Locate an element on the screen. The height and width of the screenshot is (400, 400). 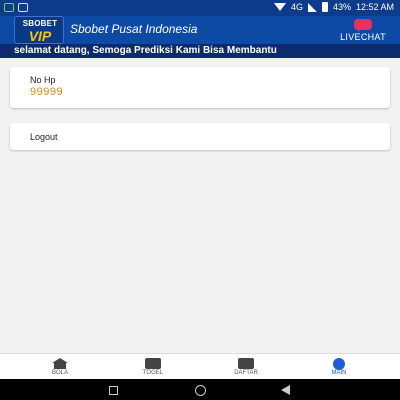
app-notification-icon is located at coordinates (9, 7).